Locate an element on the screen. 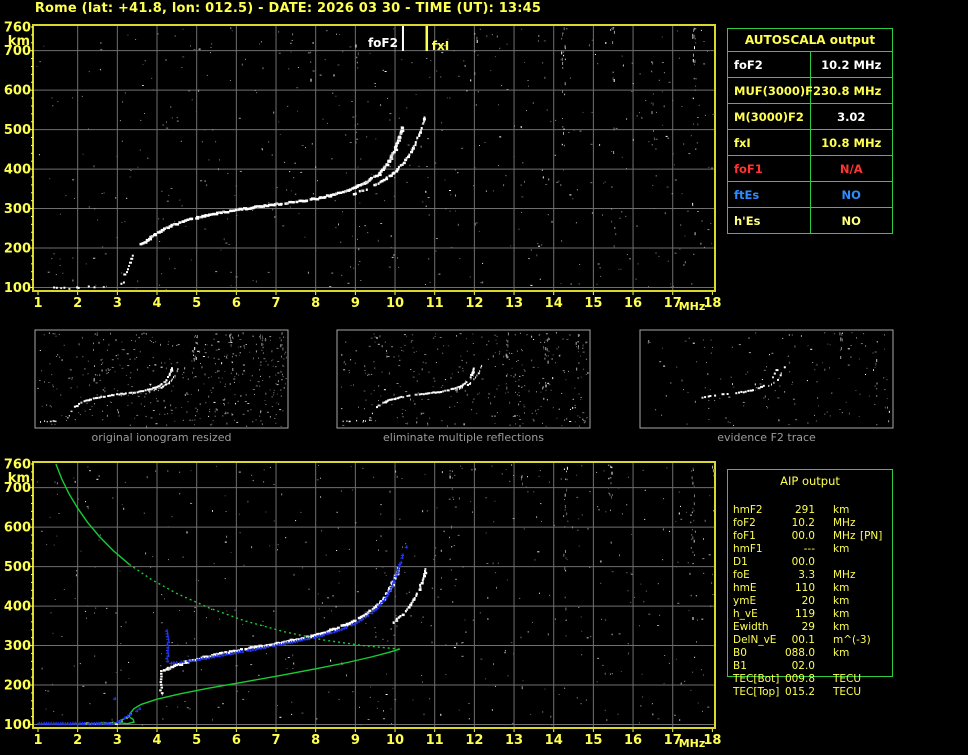 The height and width of the screenshot is (755, 968). panel-caption-original: original ionogram resized is located at coordinates (161, 437).